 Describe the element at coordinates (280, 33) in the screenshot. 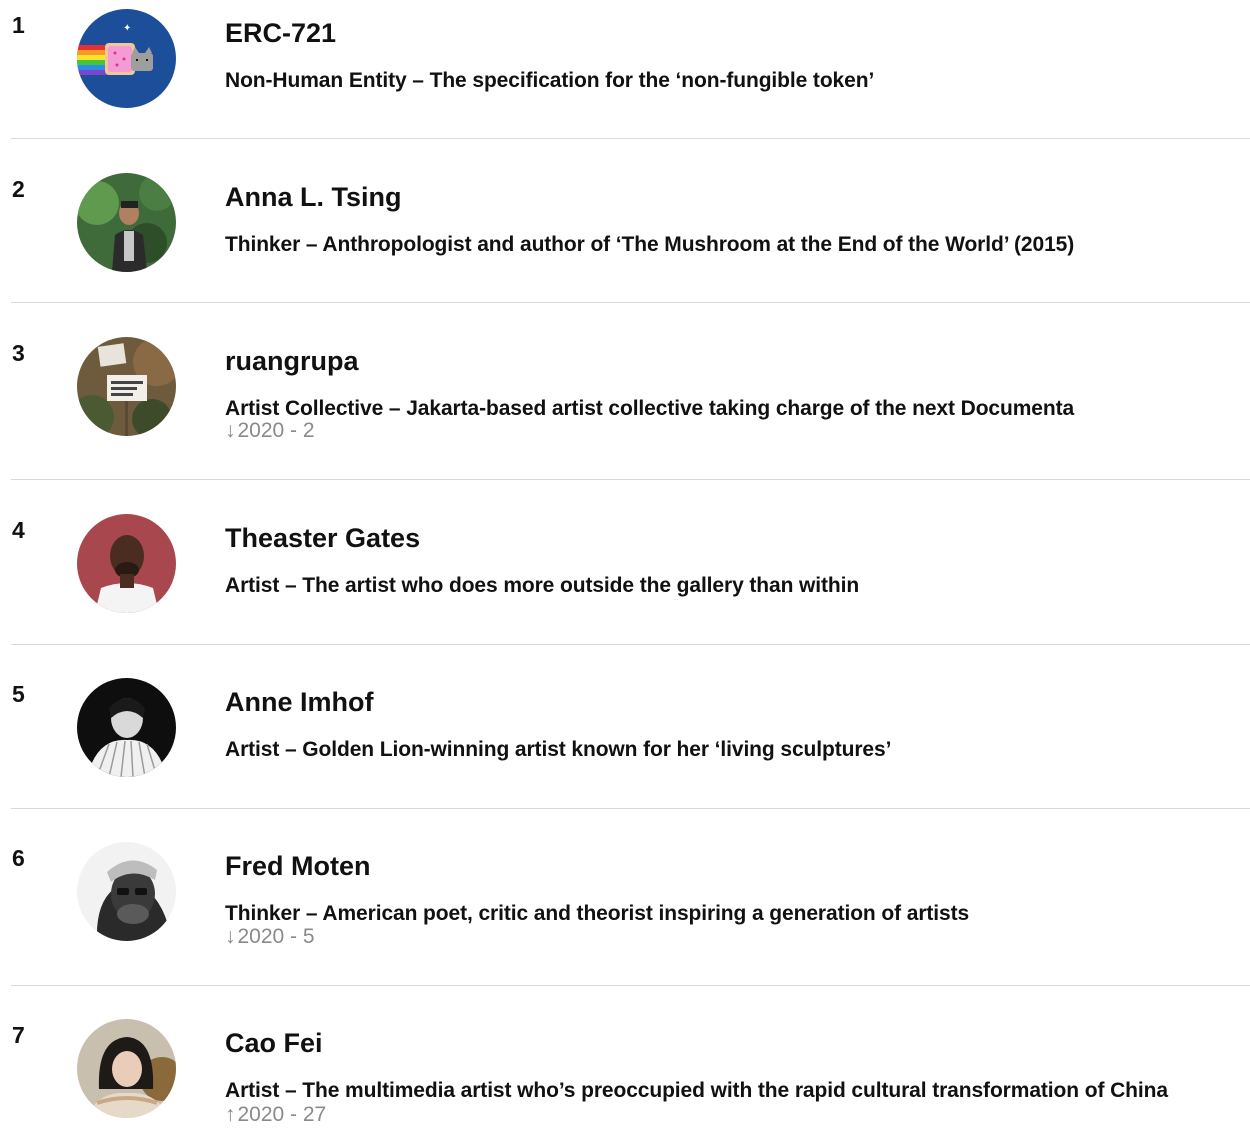

I see `entry-name: ERC-721` at that location.